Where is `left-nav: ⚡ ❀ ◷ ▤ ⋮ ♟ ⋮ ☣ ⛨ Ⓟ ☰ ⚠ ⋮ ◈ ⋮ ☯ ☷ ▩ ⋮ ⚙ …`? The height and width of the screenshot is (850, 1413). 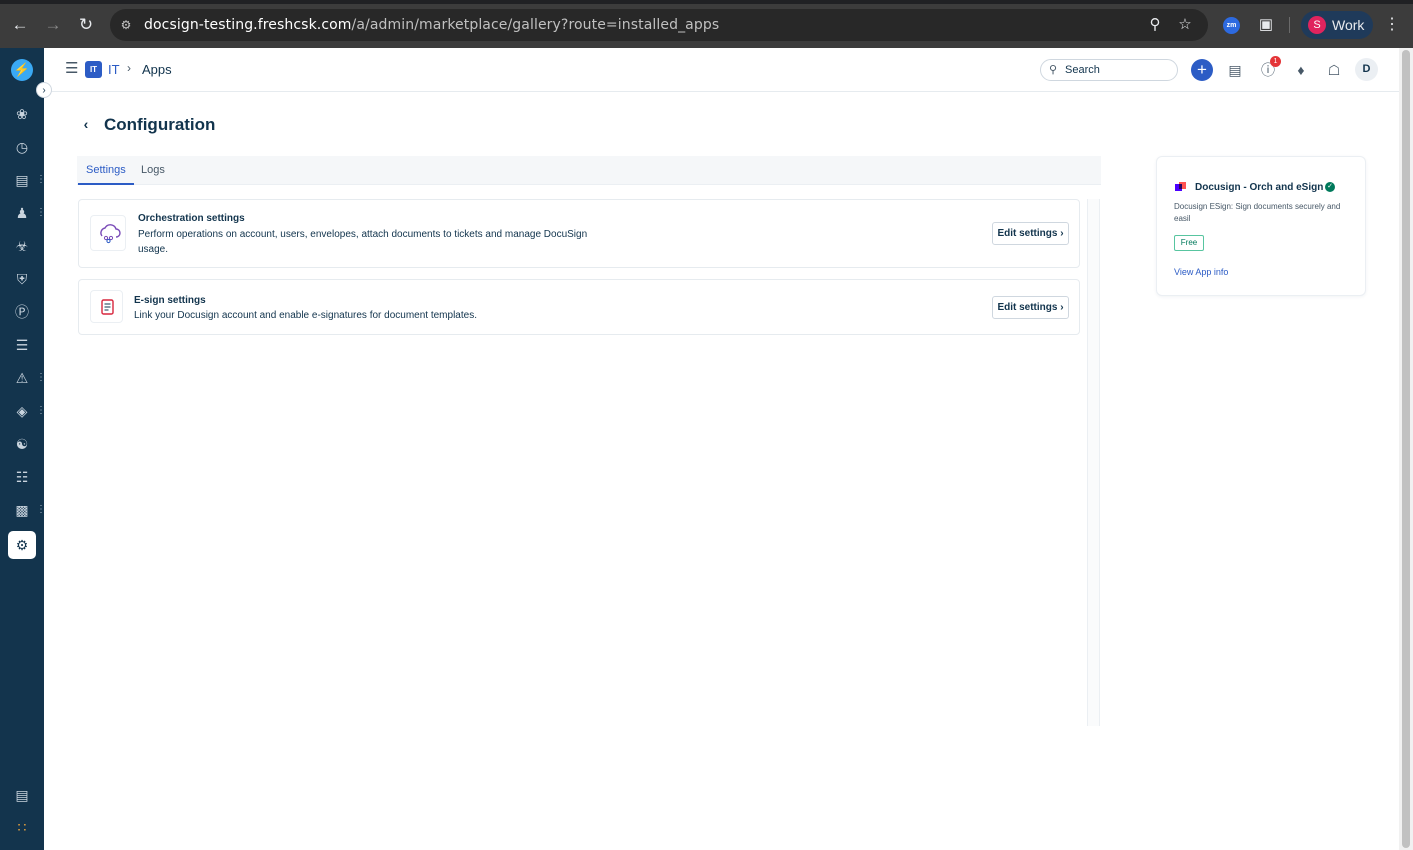 left-nav: ⚡ ❀ ◷ ▤ ⋮ ♟ ⋮ ☣ ⛨ Ⓟ ☰ ⚠ ⋮ ◈ ⋮ ☯ ☷ ▩ ⋮ ⚙ … is located at coordinates (23, 449).